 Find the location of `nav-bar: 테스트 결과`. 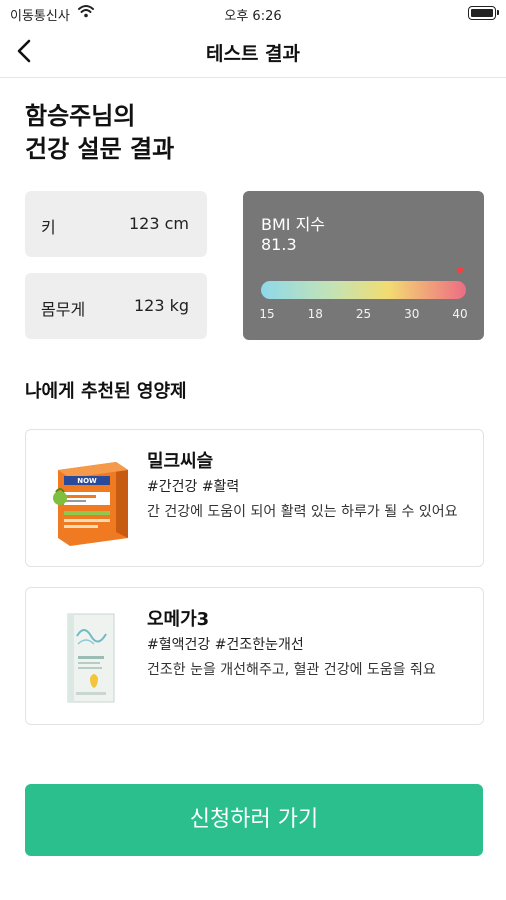

nav-bar: 테스트 결과 is located at coordinates (253, 52).